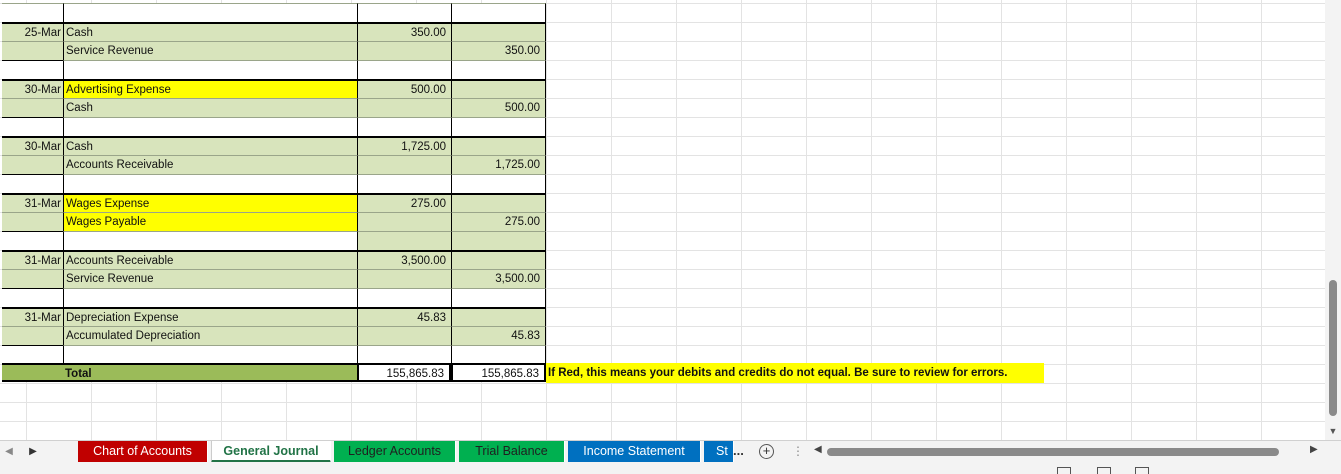  Describe the element at coordinates (180, 372) in the screenshot. I see `total-label-cell: Total` at that location.